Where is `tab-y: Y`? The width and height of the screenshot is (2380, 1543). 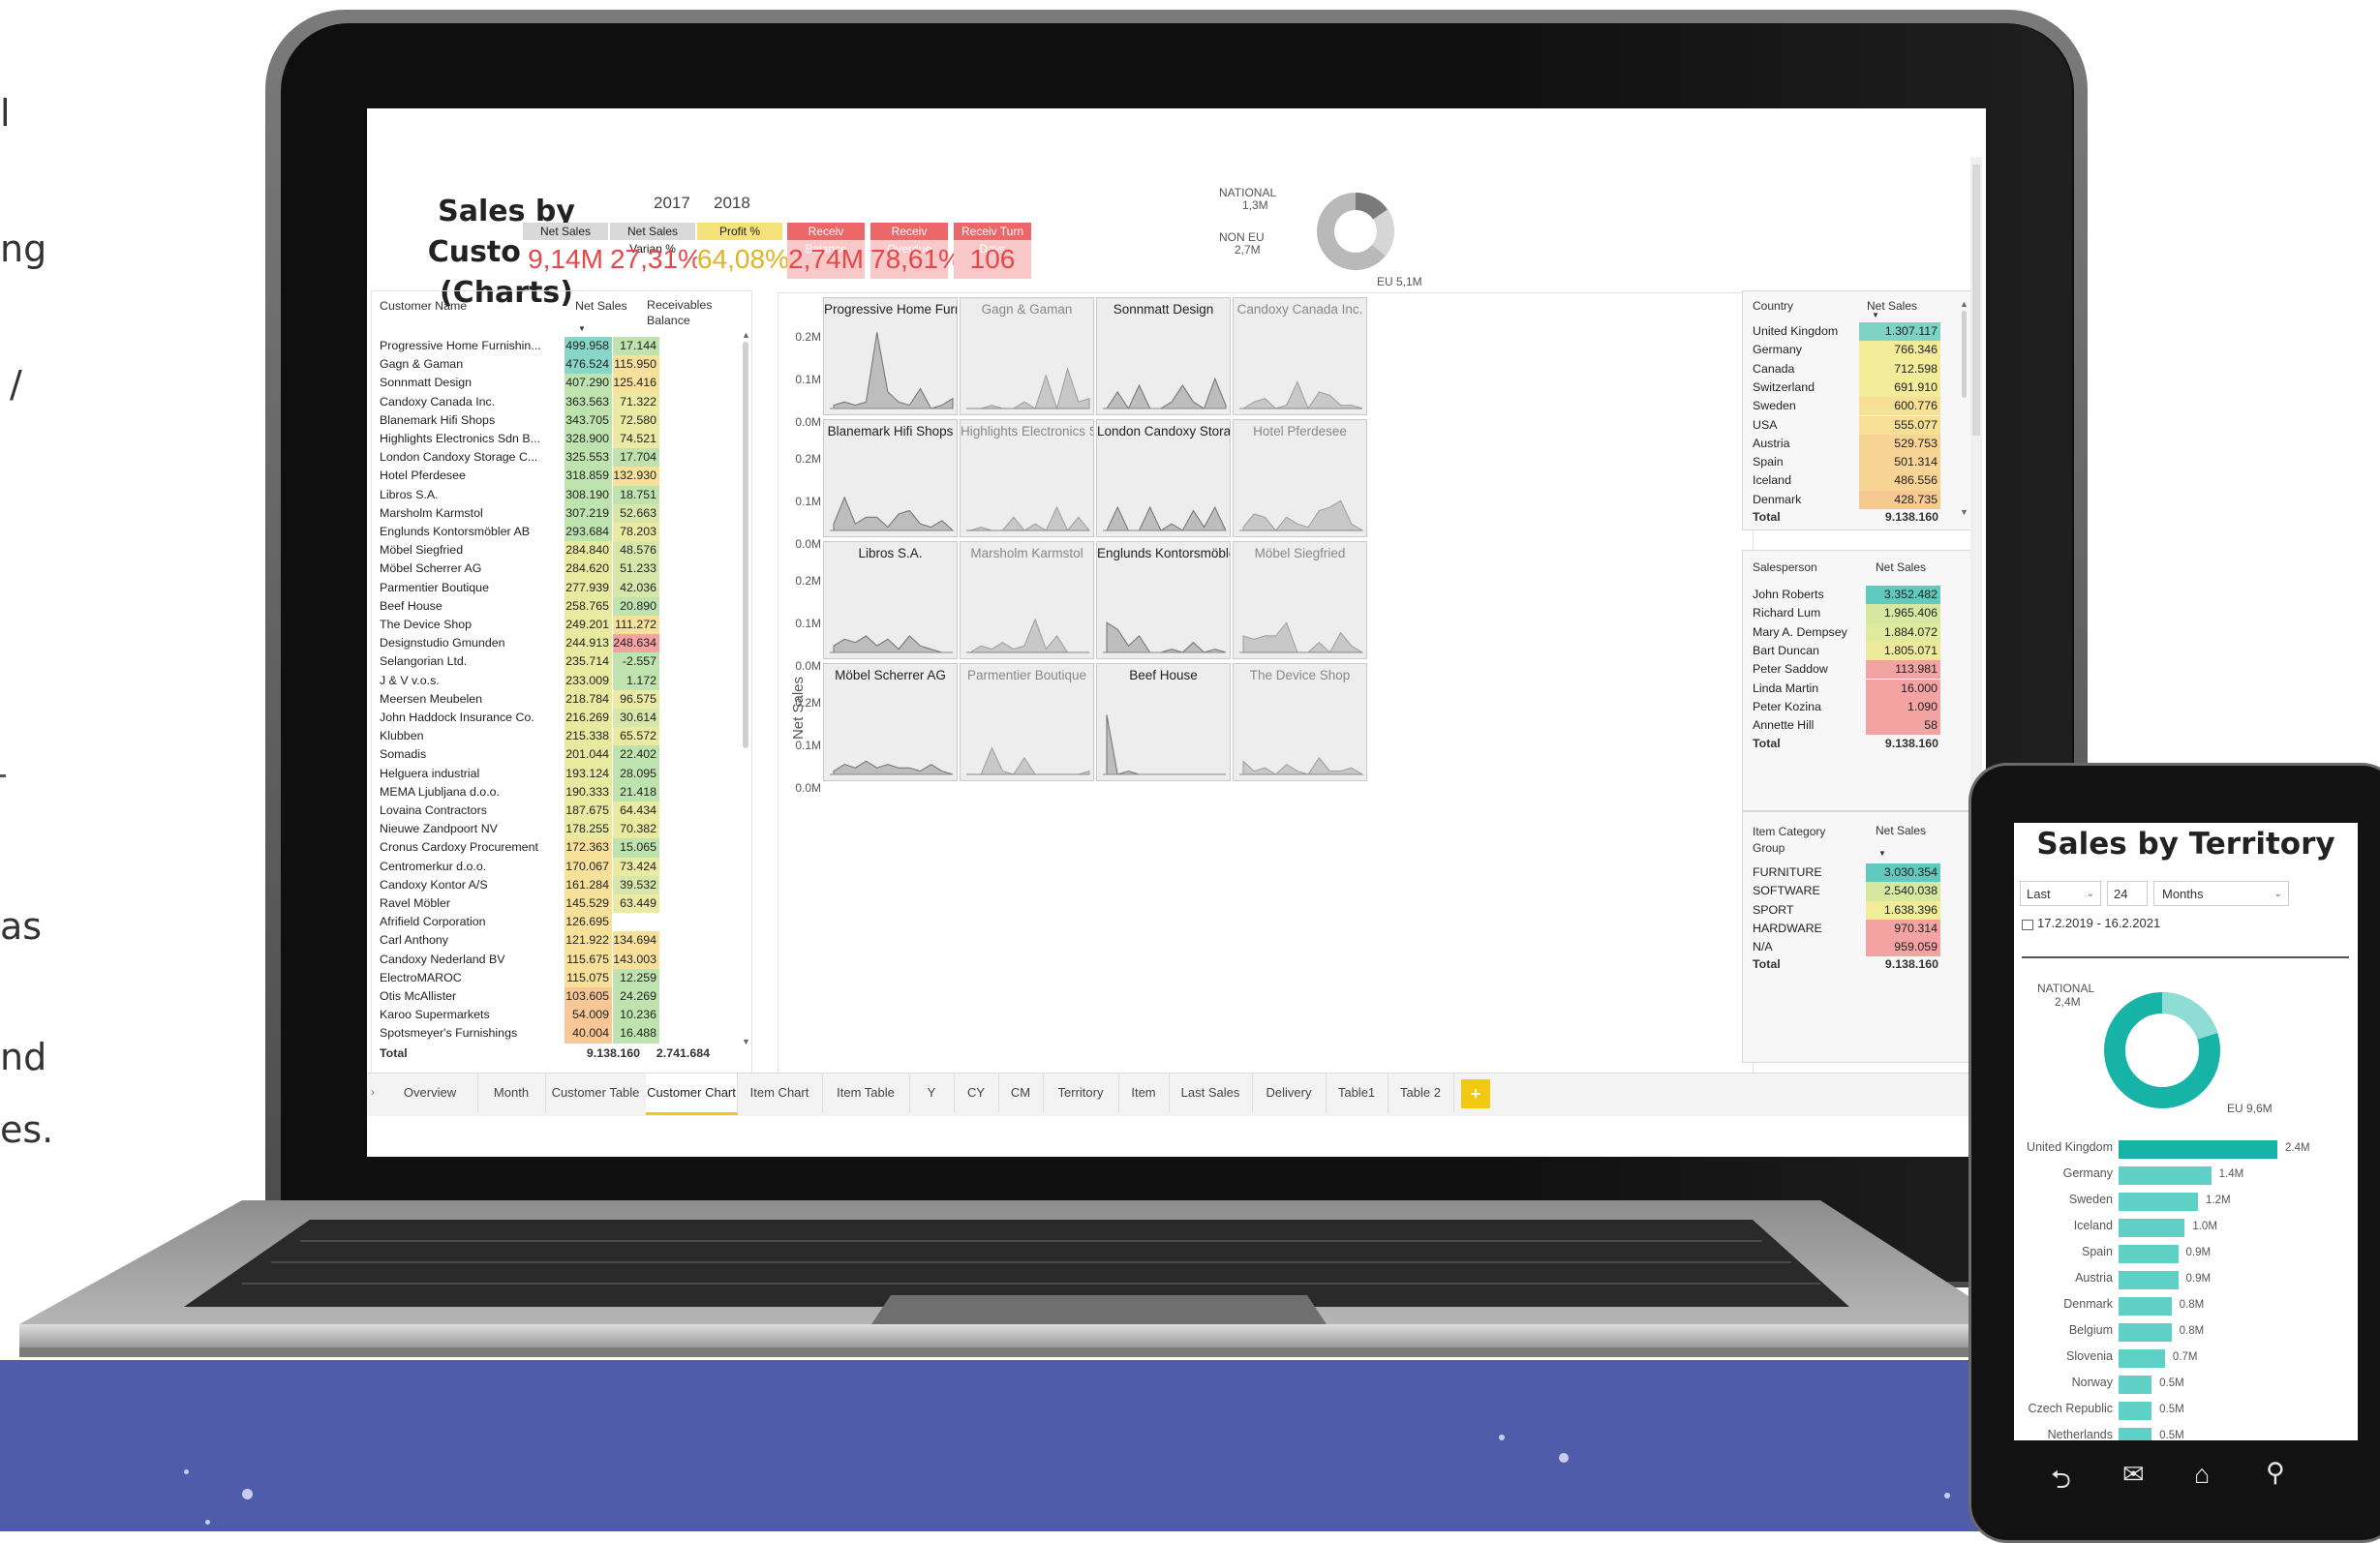
tab-y: Y is located at coordinates (932, 1093).